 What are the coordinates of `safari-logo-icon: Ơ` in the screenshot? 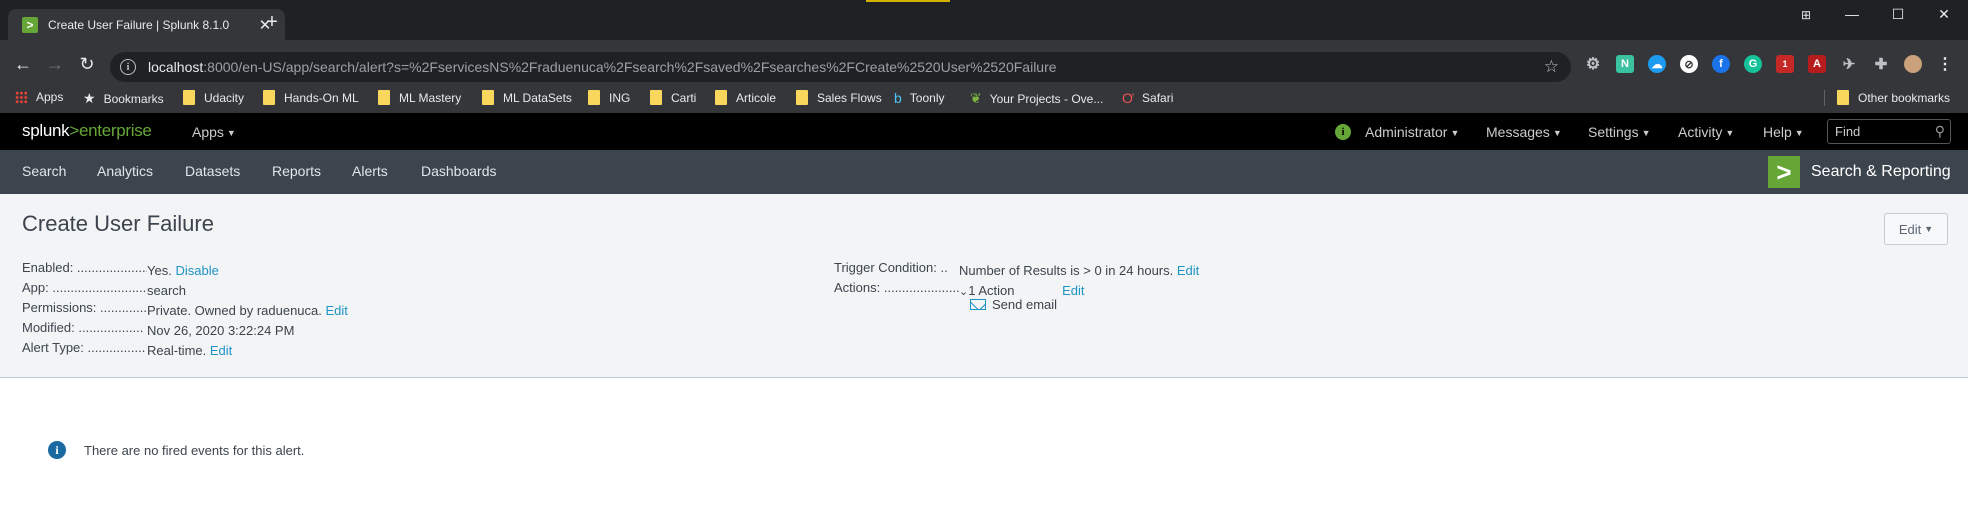 It's located at (1128, 98).